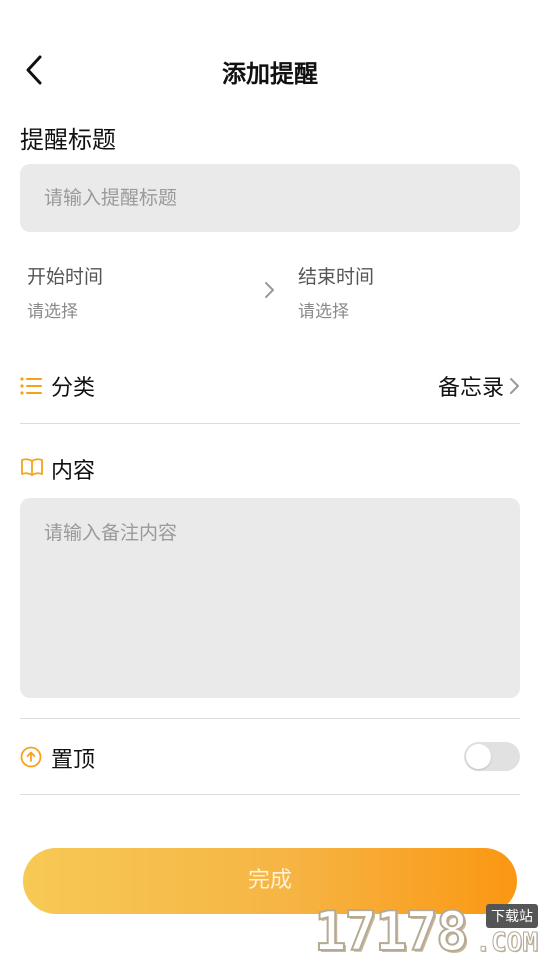  Describe the element at coordinates (65, 277) in the screenshot. I see `start-time-label: 开始时间` at that location.